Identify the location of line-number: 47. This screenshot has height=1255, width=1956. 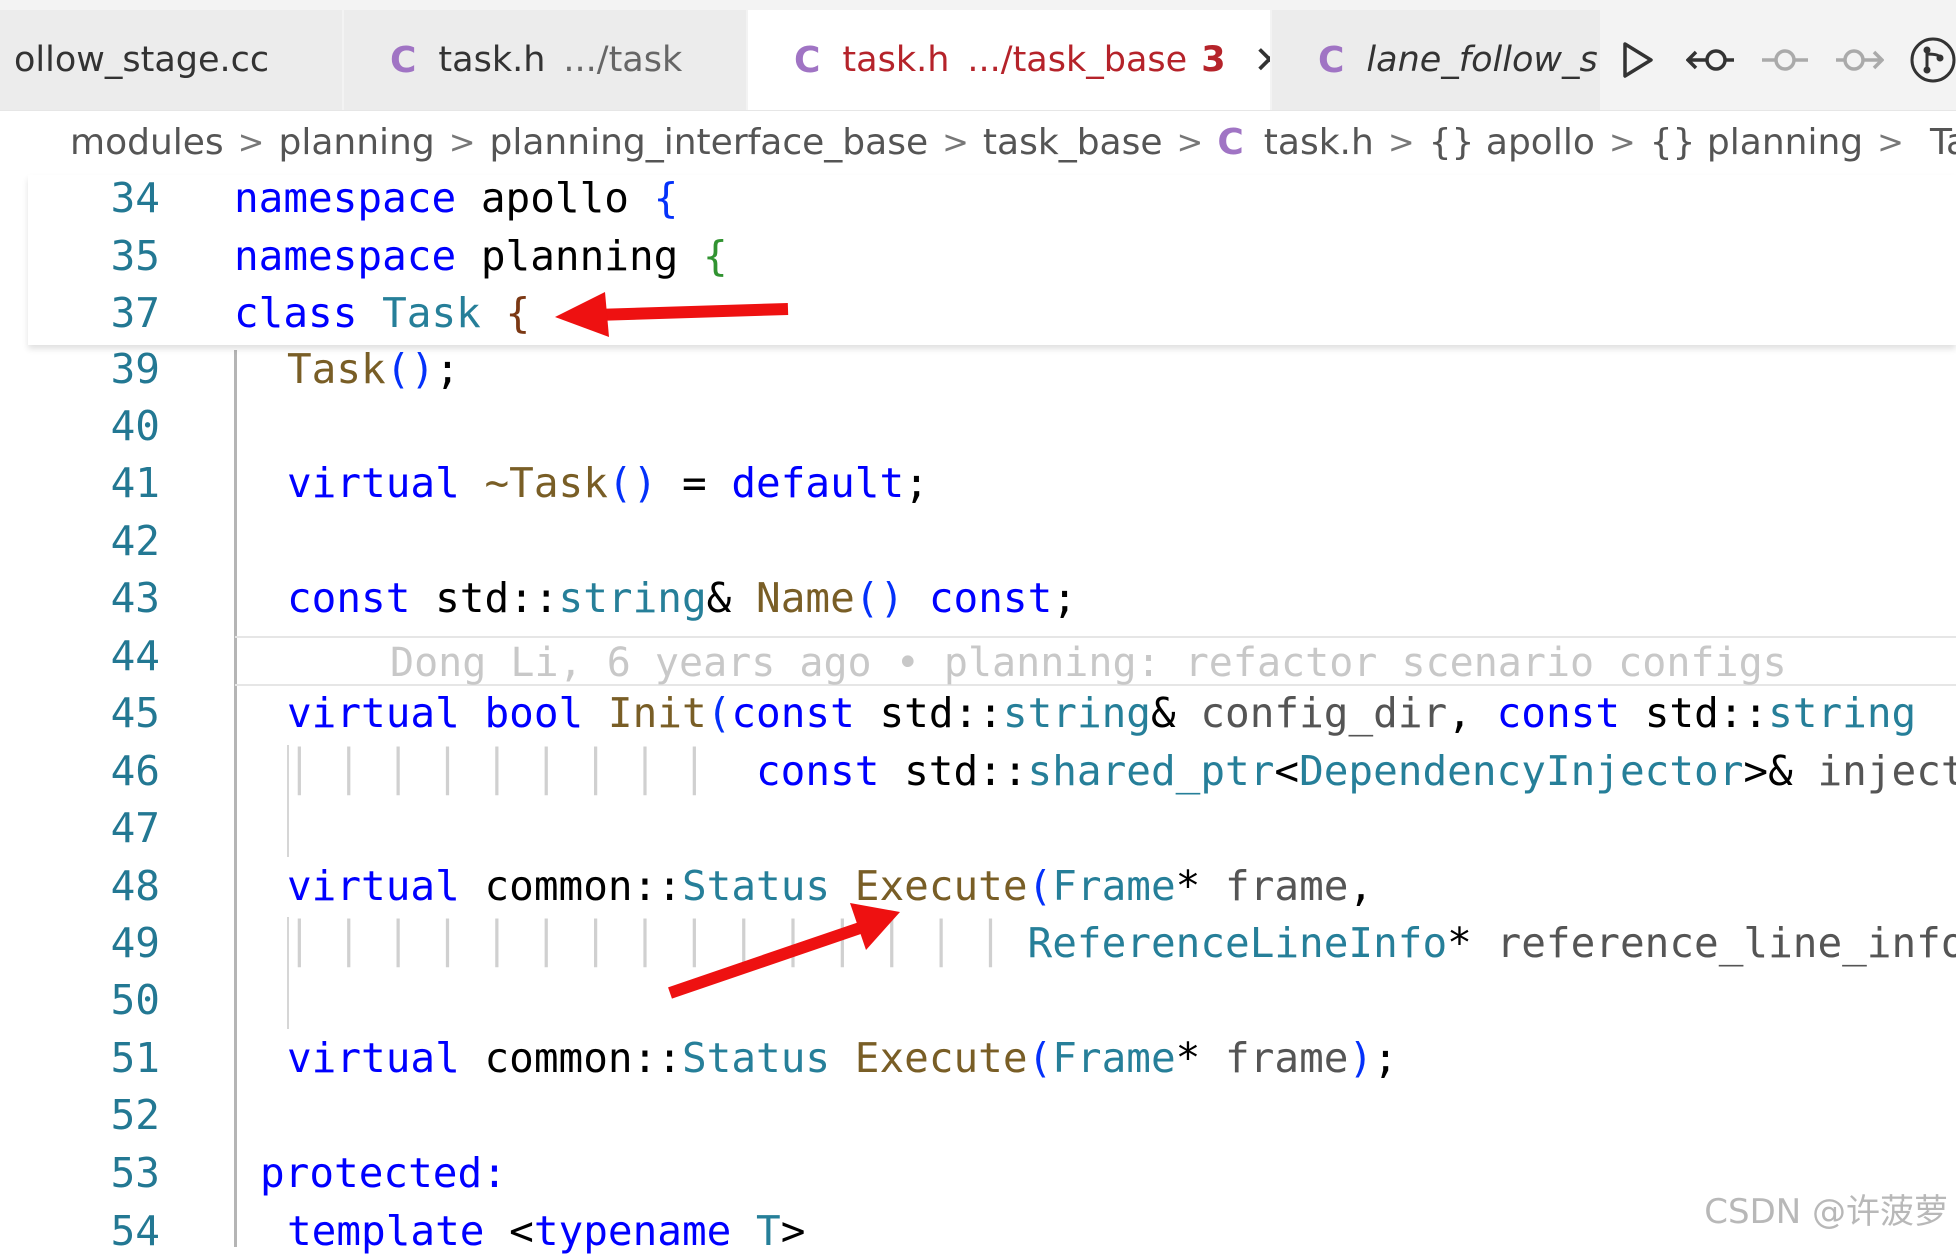
(135, 828).